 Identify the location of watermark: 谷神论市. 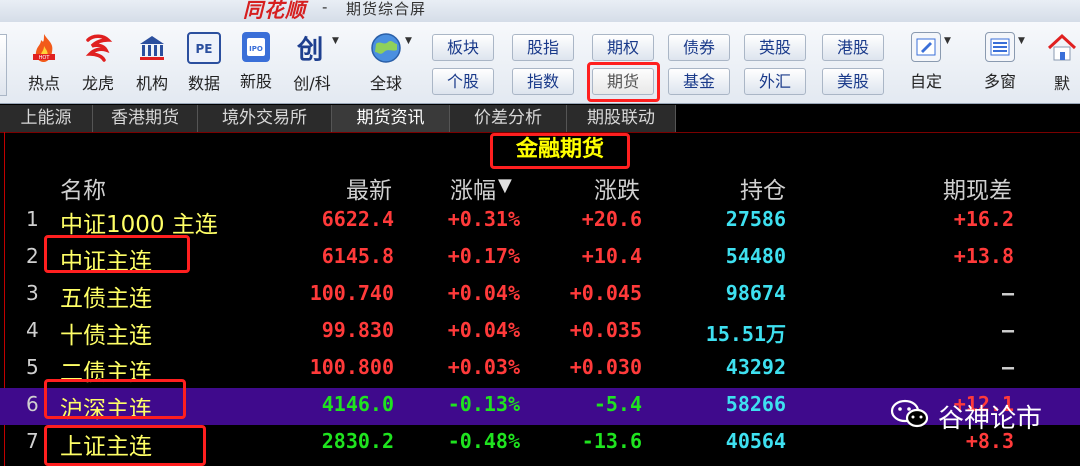
(966, 416).